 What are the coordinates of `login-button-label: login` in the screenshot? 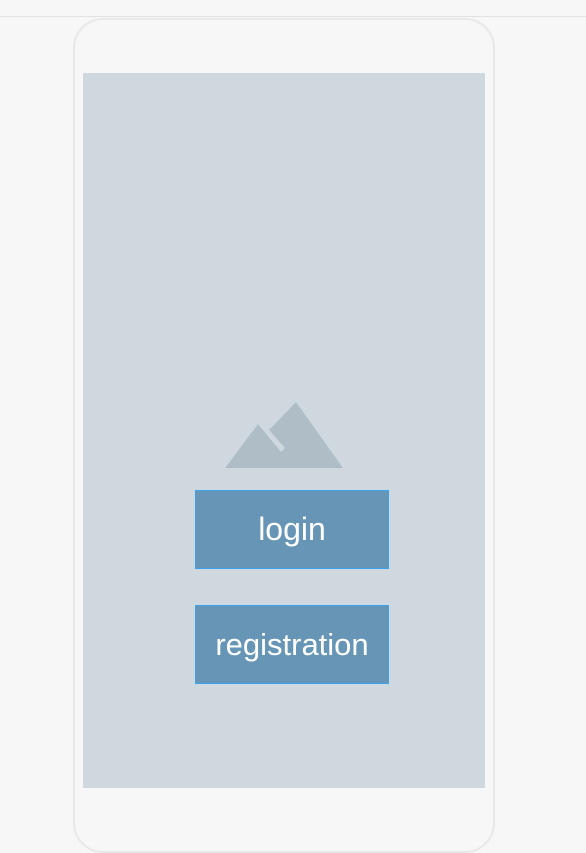 It's located at (292, 529).